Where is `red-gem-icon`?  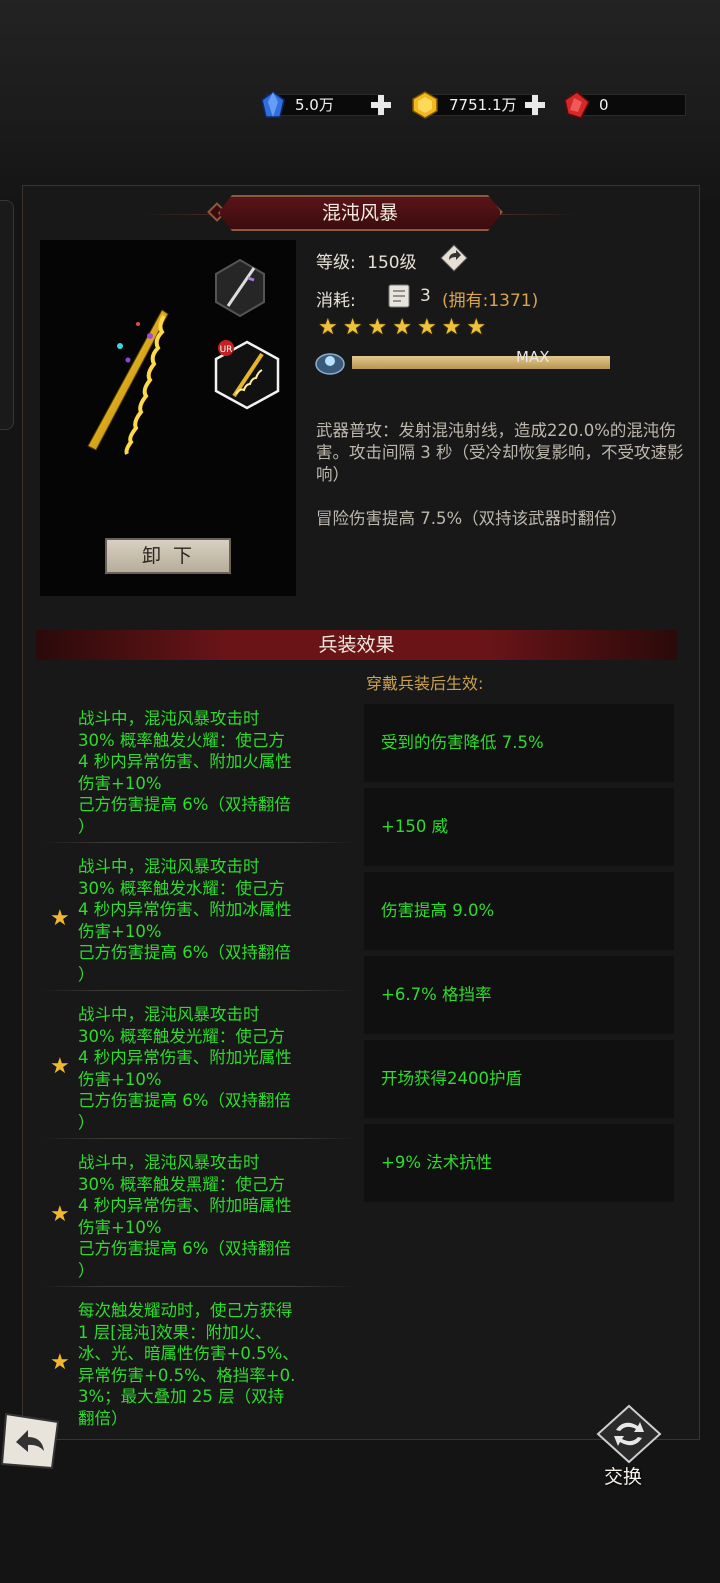
red-gem-icon is located at coordinates (577, 105).